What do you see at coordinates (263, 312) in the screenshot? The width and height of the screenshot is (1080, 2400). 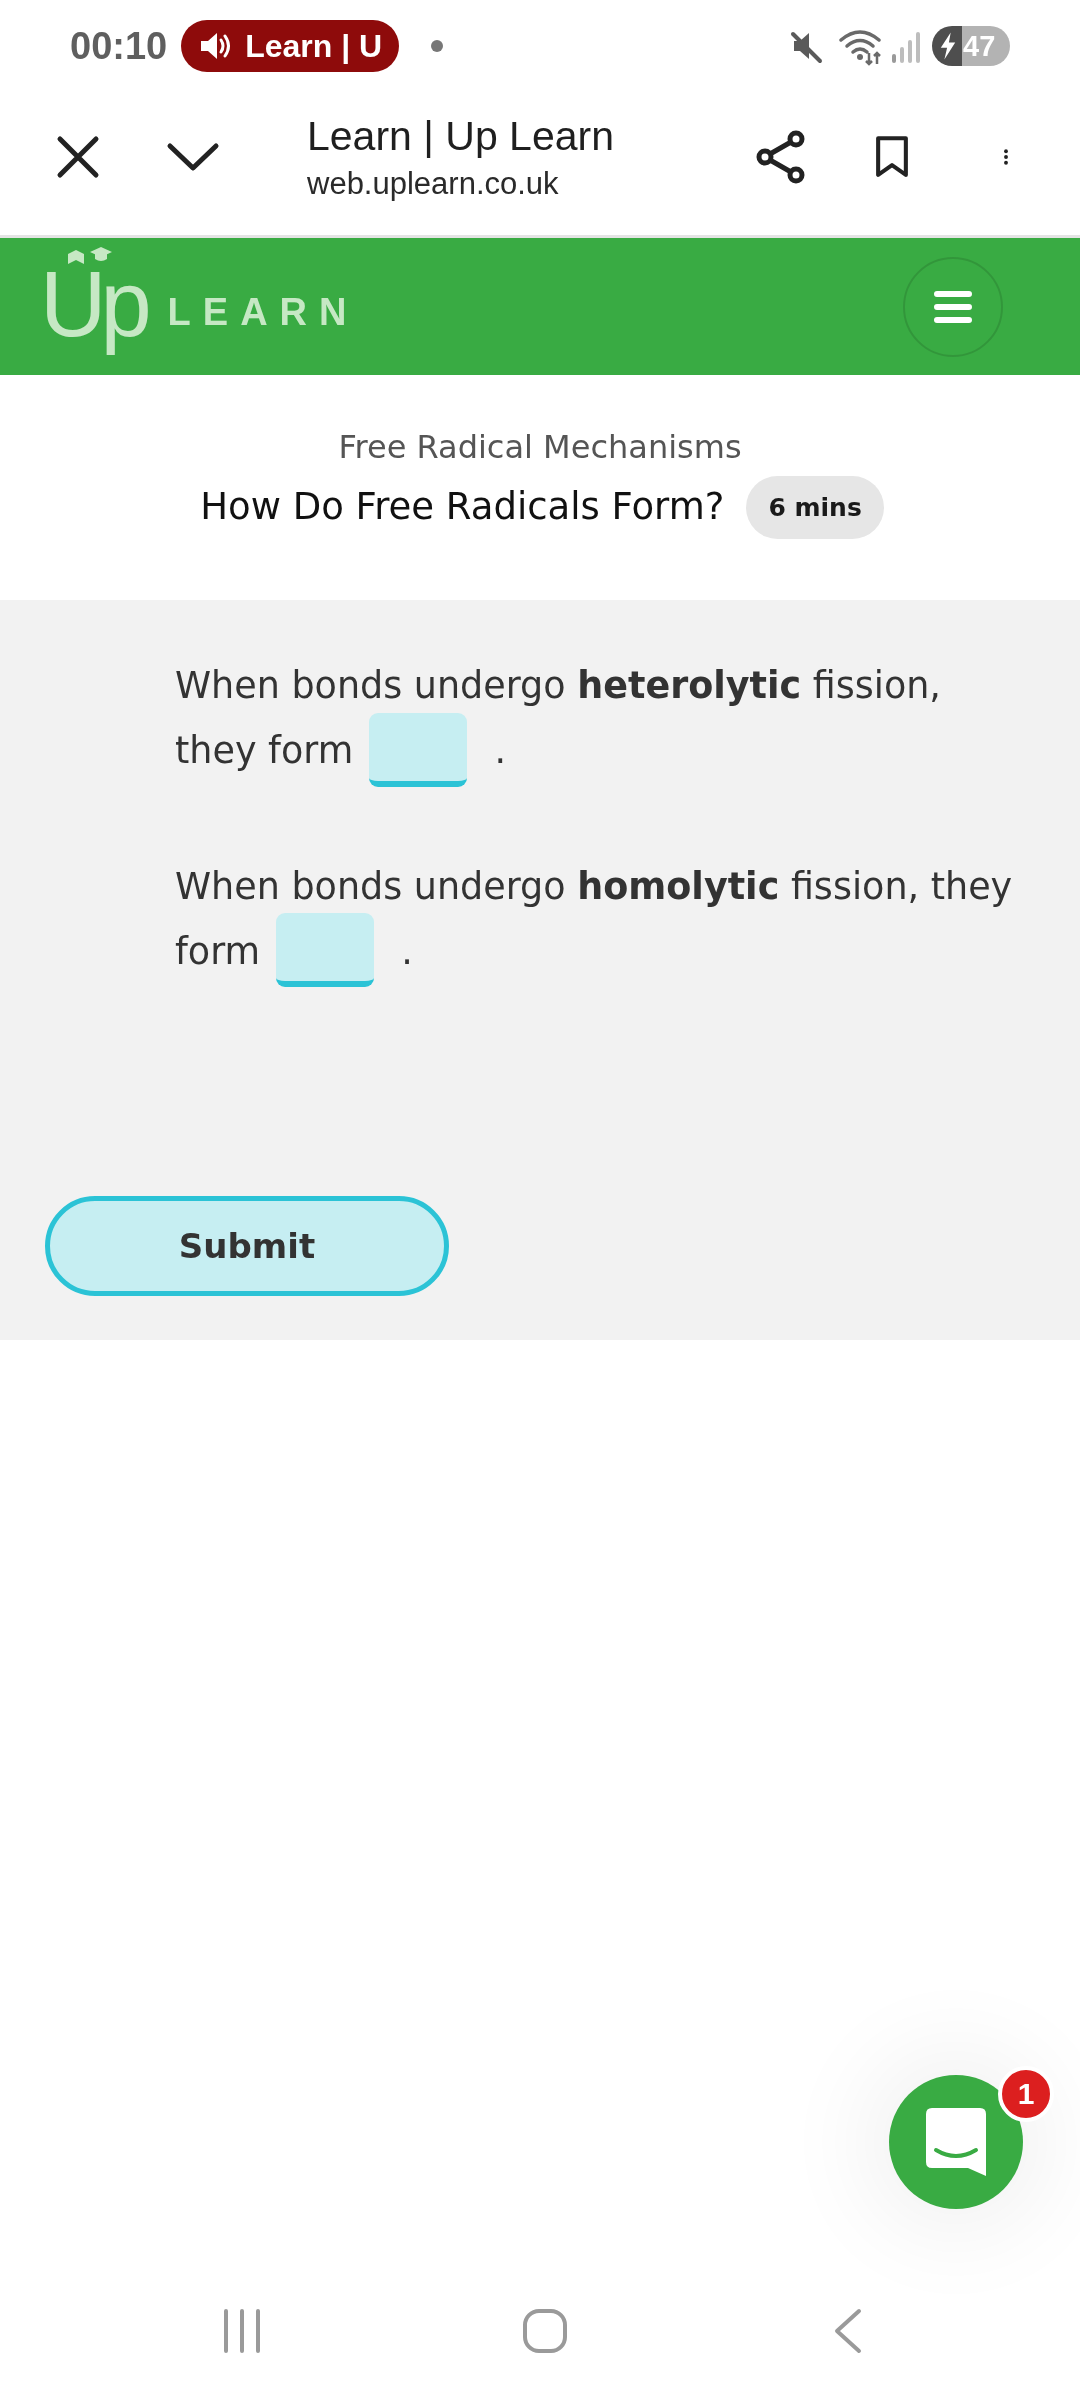 I see `logo-wordmark: LEARN` at bounding box center [263, 312].